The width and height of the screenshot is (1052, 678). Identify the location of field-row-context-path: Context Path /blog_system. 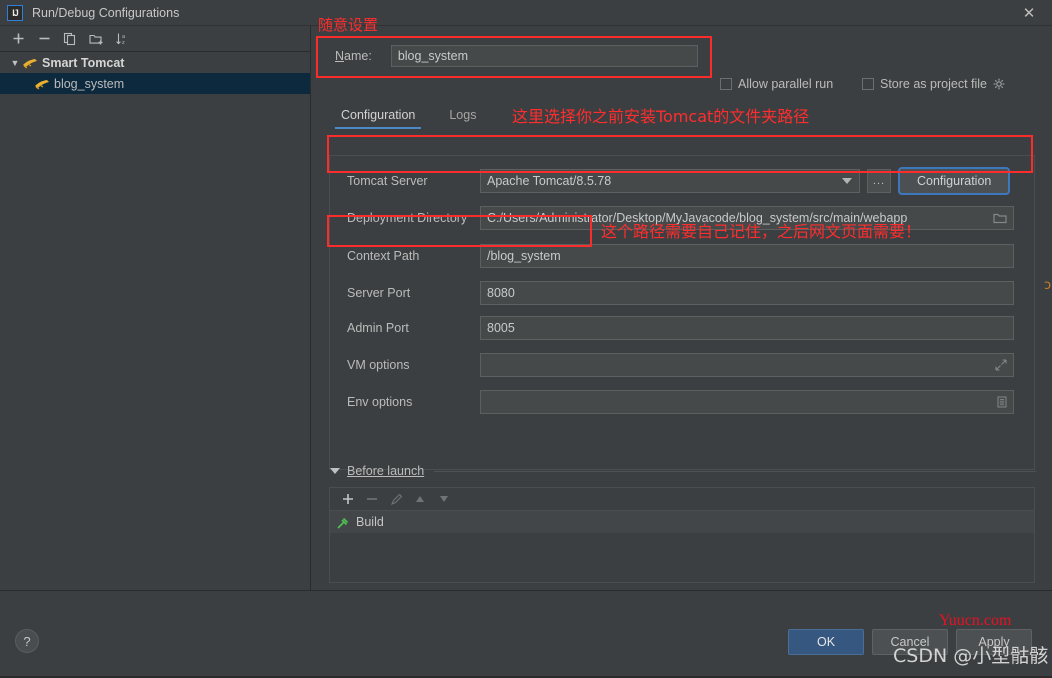
(683, 256).